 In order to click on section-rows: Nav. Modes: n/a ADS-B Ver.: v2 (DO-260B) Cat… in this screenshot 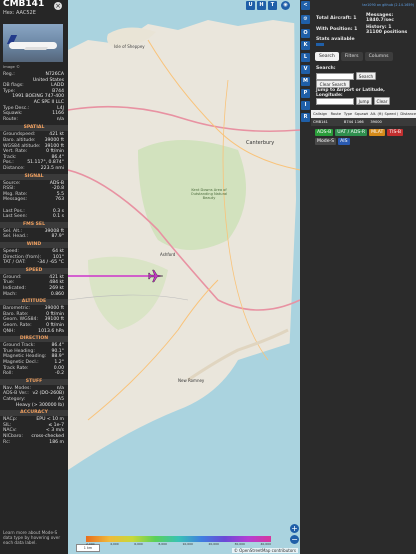, I will do `click(33, 397)`.